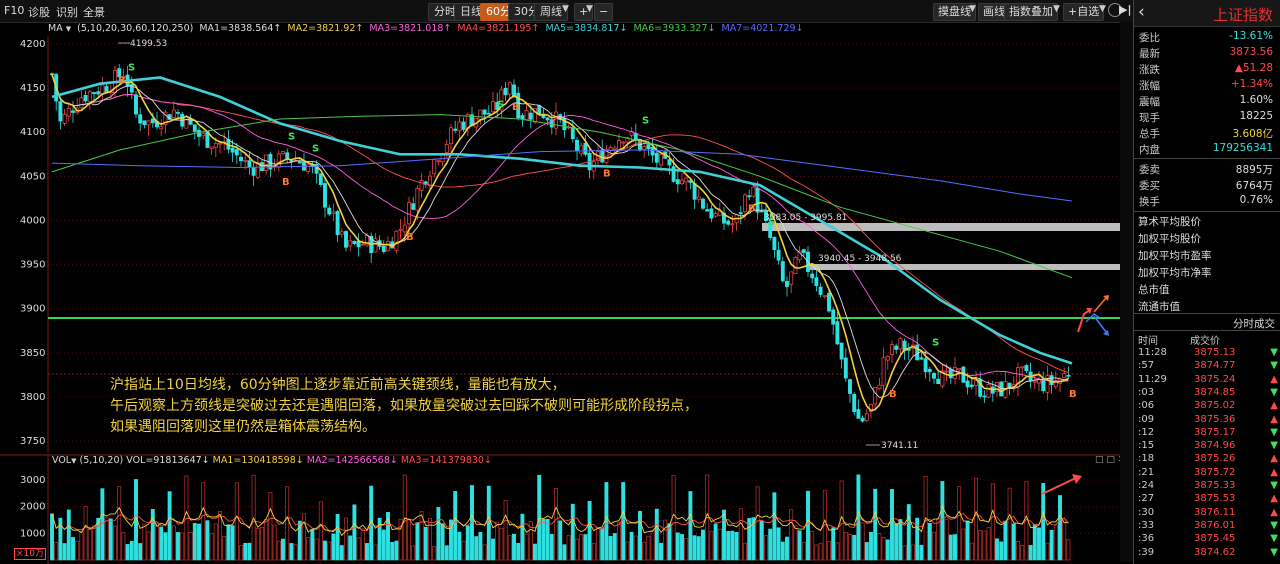 This screenshot has width=1280, height=564. What do you see at coordinates (1215, 552) in the screenshot?
I see `trade-price: 3874.62` at bounding box center [1215, 552].